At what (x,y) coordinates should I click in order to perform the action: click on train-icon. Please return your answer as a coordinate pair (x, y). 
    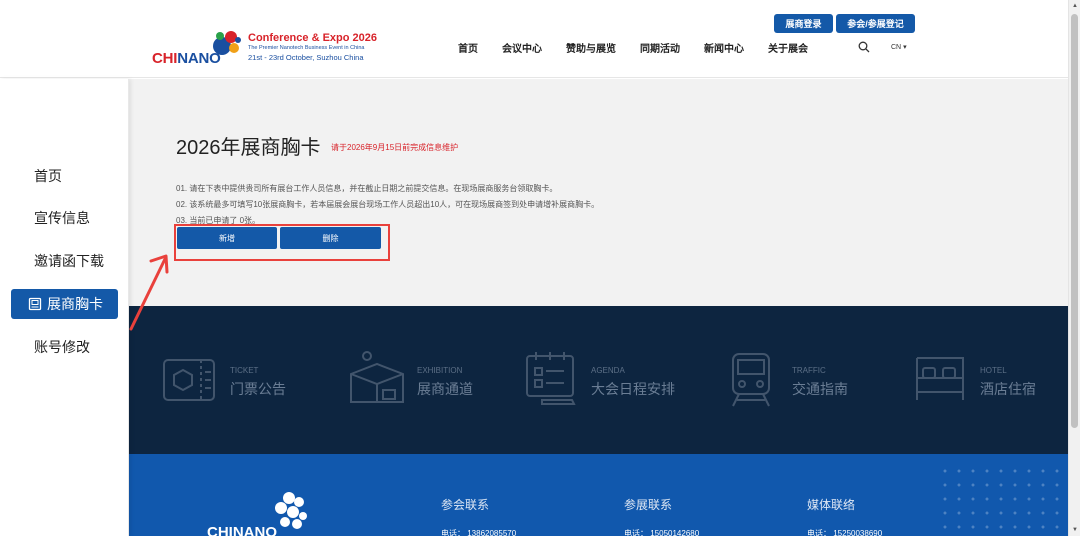
    Looking at the image, I should click on (751, 380).